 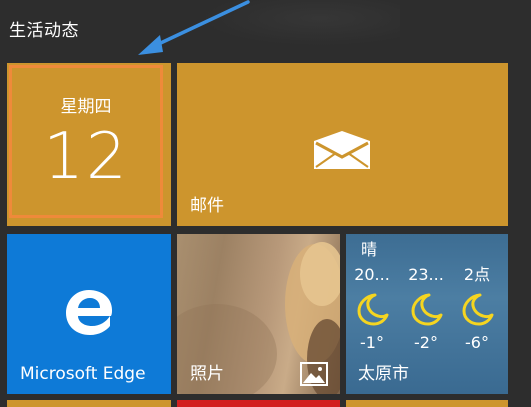 What do you see at coordinates (314, 374) in the screenshot?
I see `photo-icon` at bounding box center [314, 374].